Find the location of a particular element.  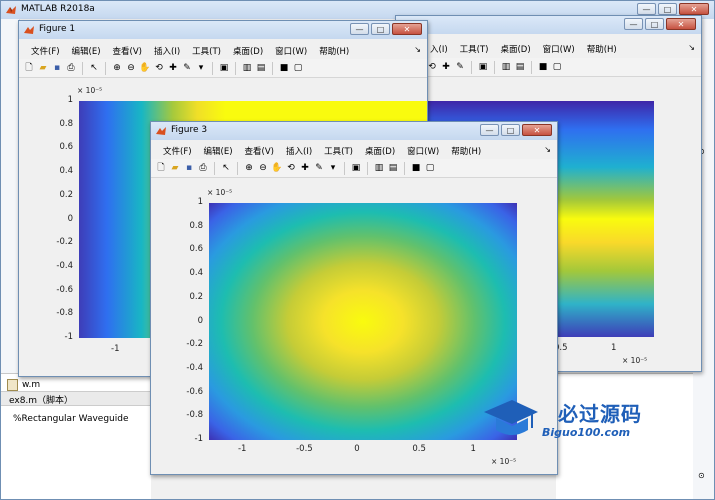

right-expand-icon: ⊙ is located at coordinates (701, 475).